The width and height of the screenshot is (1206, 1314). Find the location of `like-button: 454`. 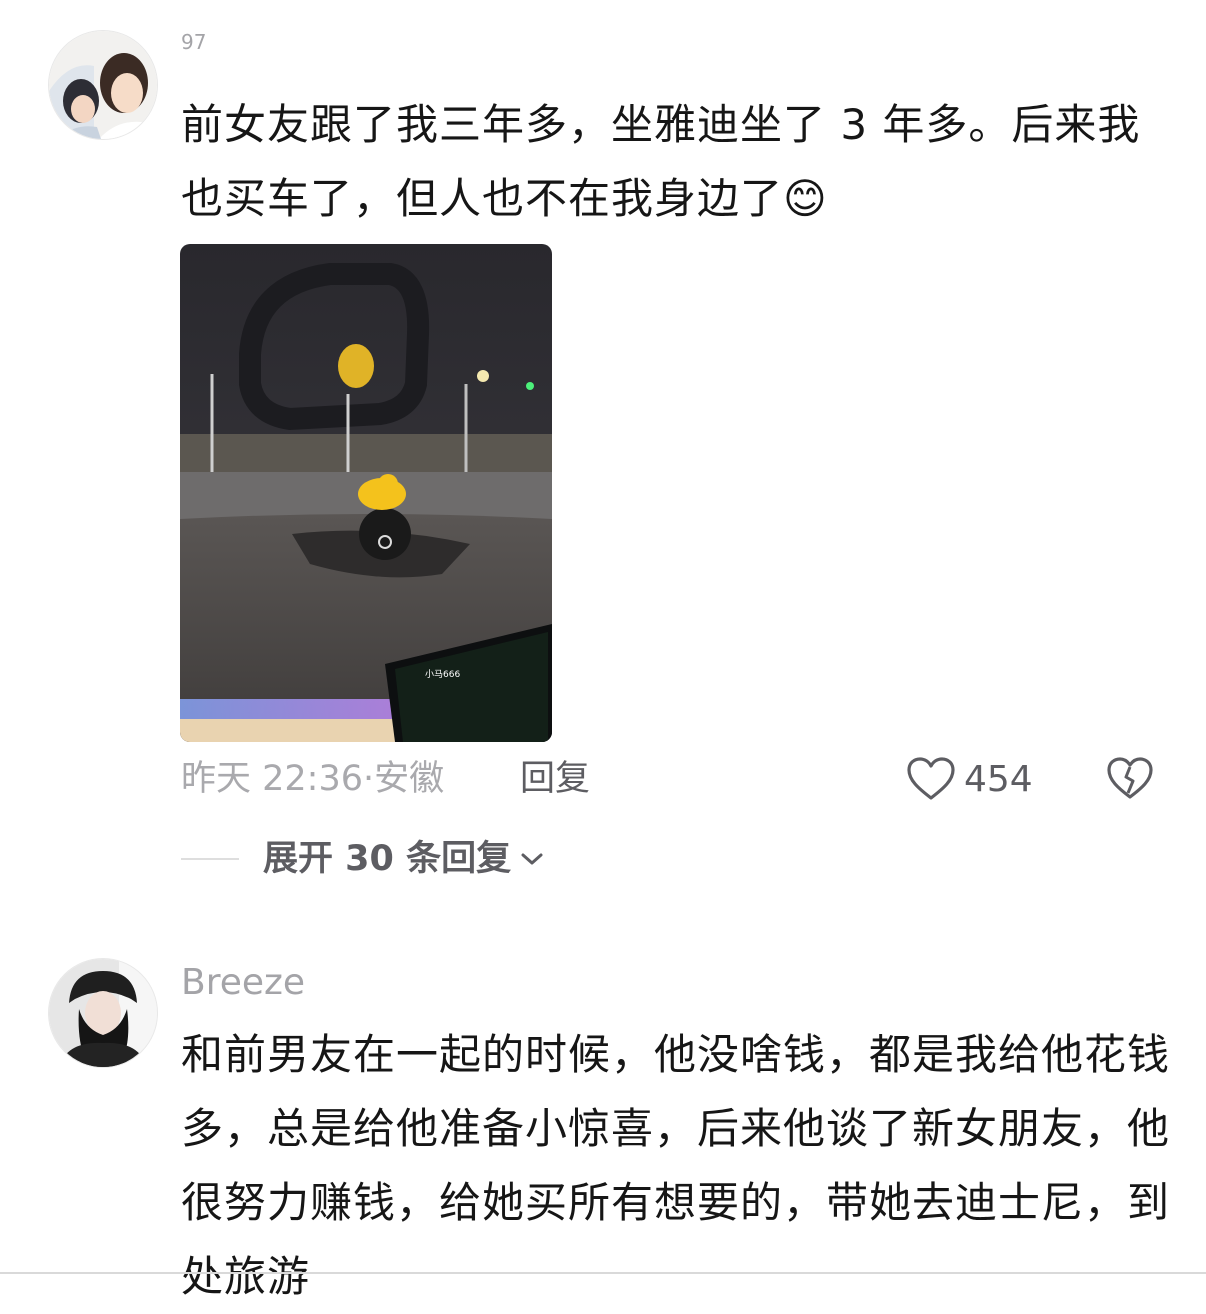

like-button: 454 is located at coordinates (969, 779).